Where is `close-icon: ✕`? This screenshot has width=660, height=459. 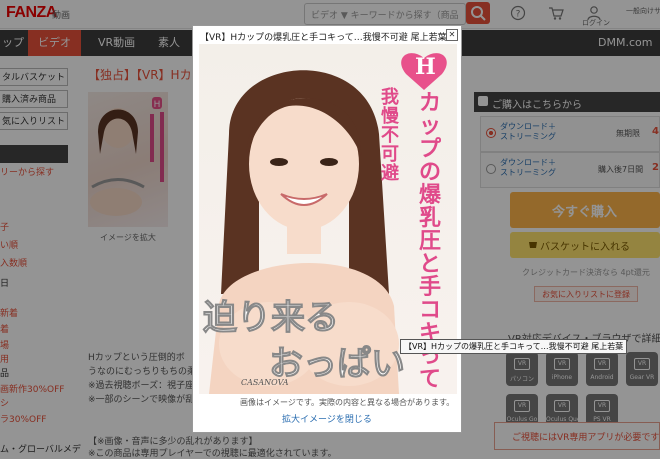
close-icon: ✕ is located at coordinates (452, 35).